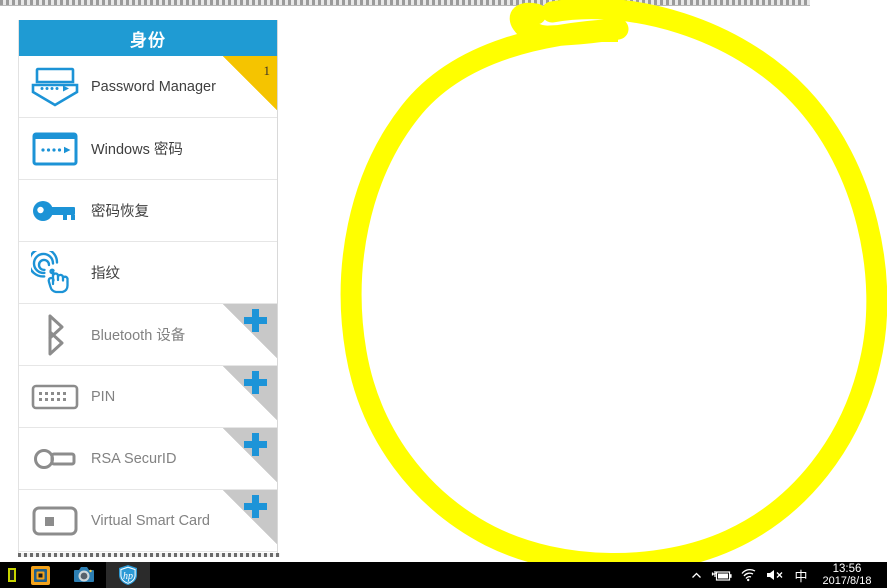  Describe the element at coordinates (103, 396) in the screenshot. I see `list-item-label: PIN` at that location.